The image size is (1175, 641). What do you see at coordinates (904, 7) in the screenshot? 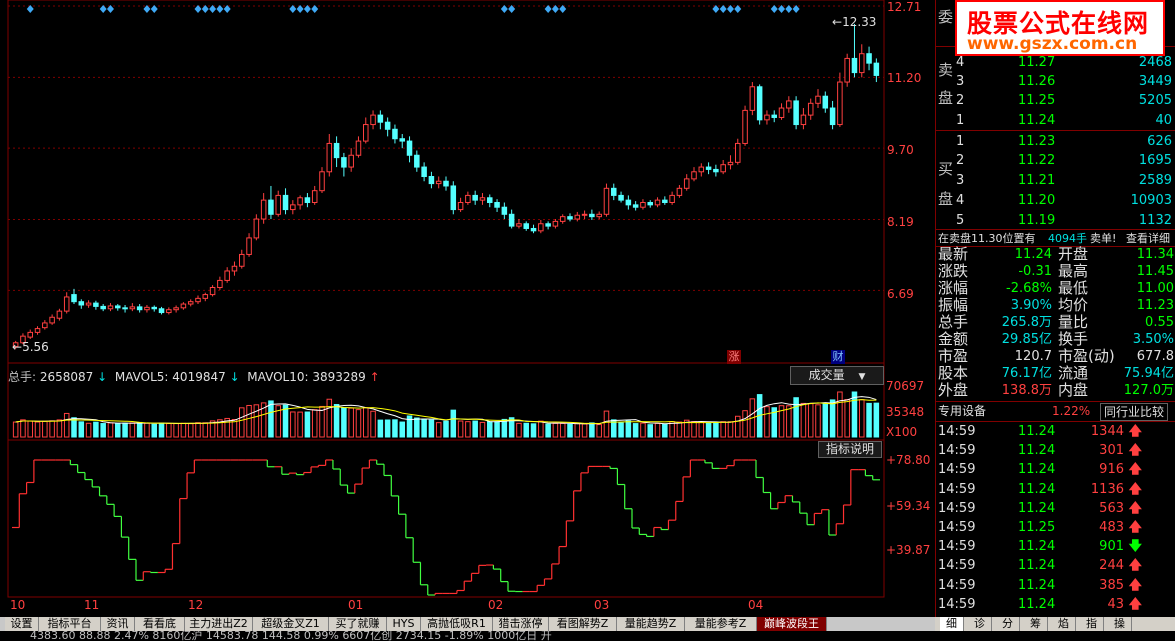
I see `price-tick-1: 12.71` at bounding box center [904, 7].